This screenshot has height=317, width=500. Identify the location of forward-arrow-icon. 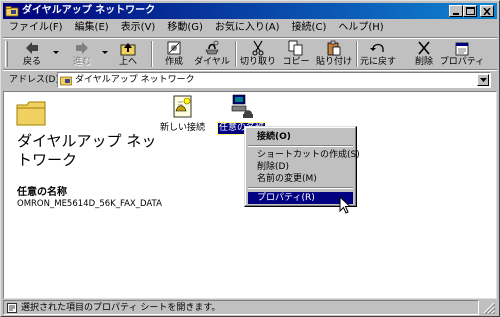
(82, 48).